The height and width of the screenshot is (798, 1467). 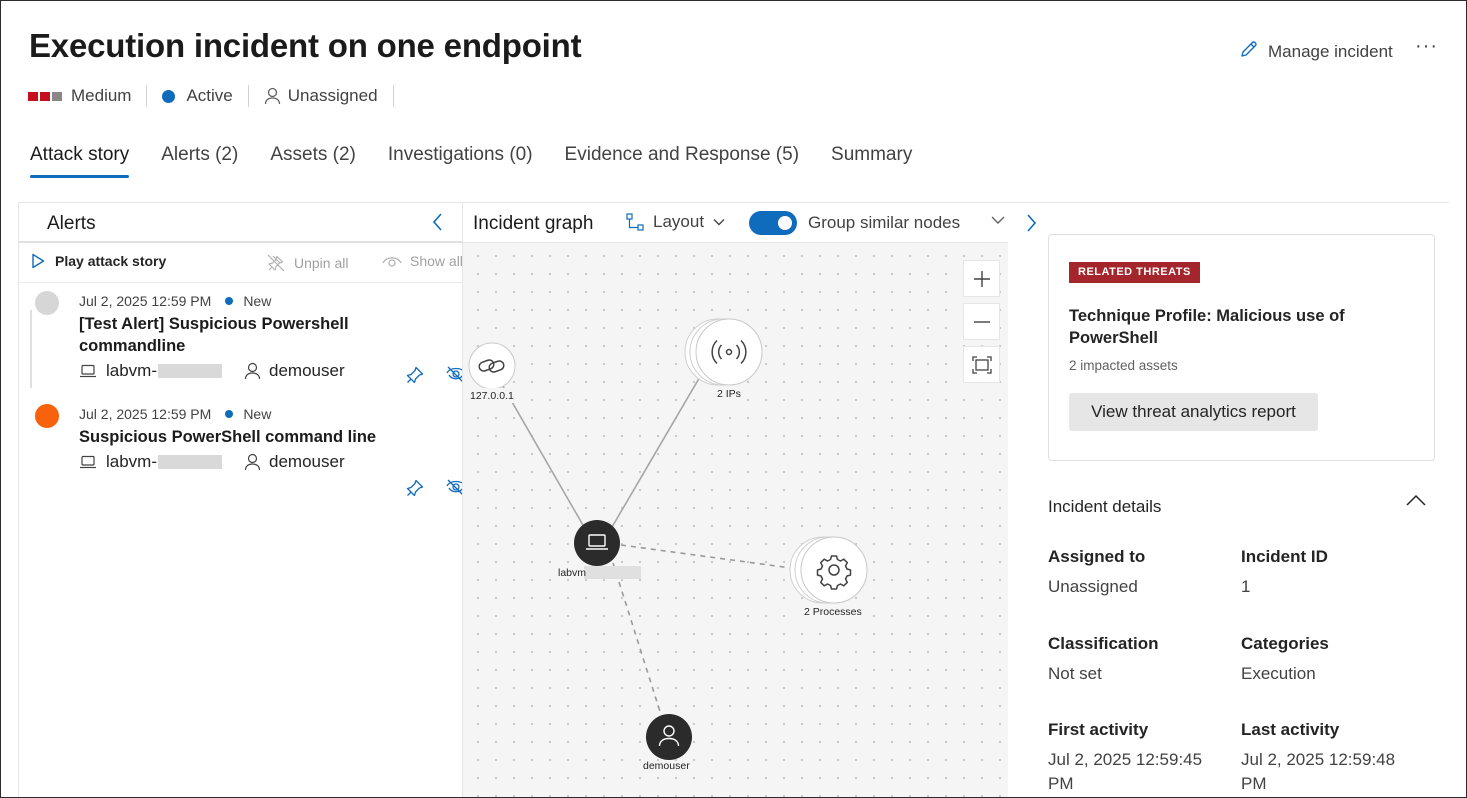 I want to click on incident-details-heading: Incident details, so click(x=1105, y=506).